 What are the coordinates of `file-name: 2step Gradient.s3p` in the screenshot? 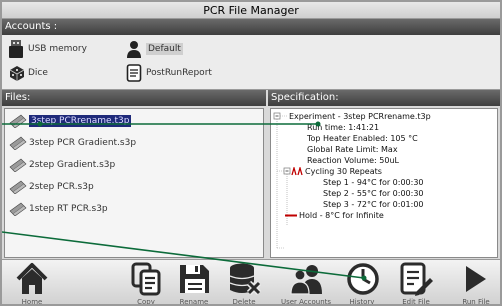 It's located at (72, 165).